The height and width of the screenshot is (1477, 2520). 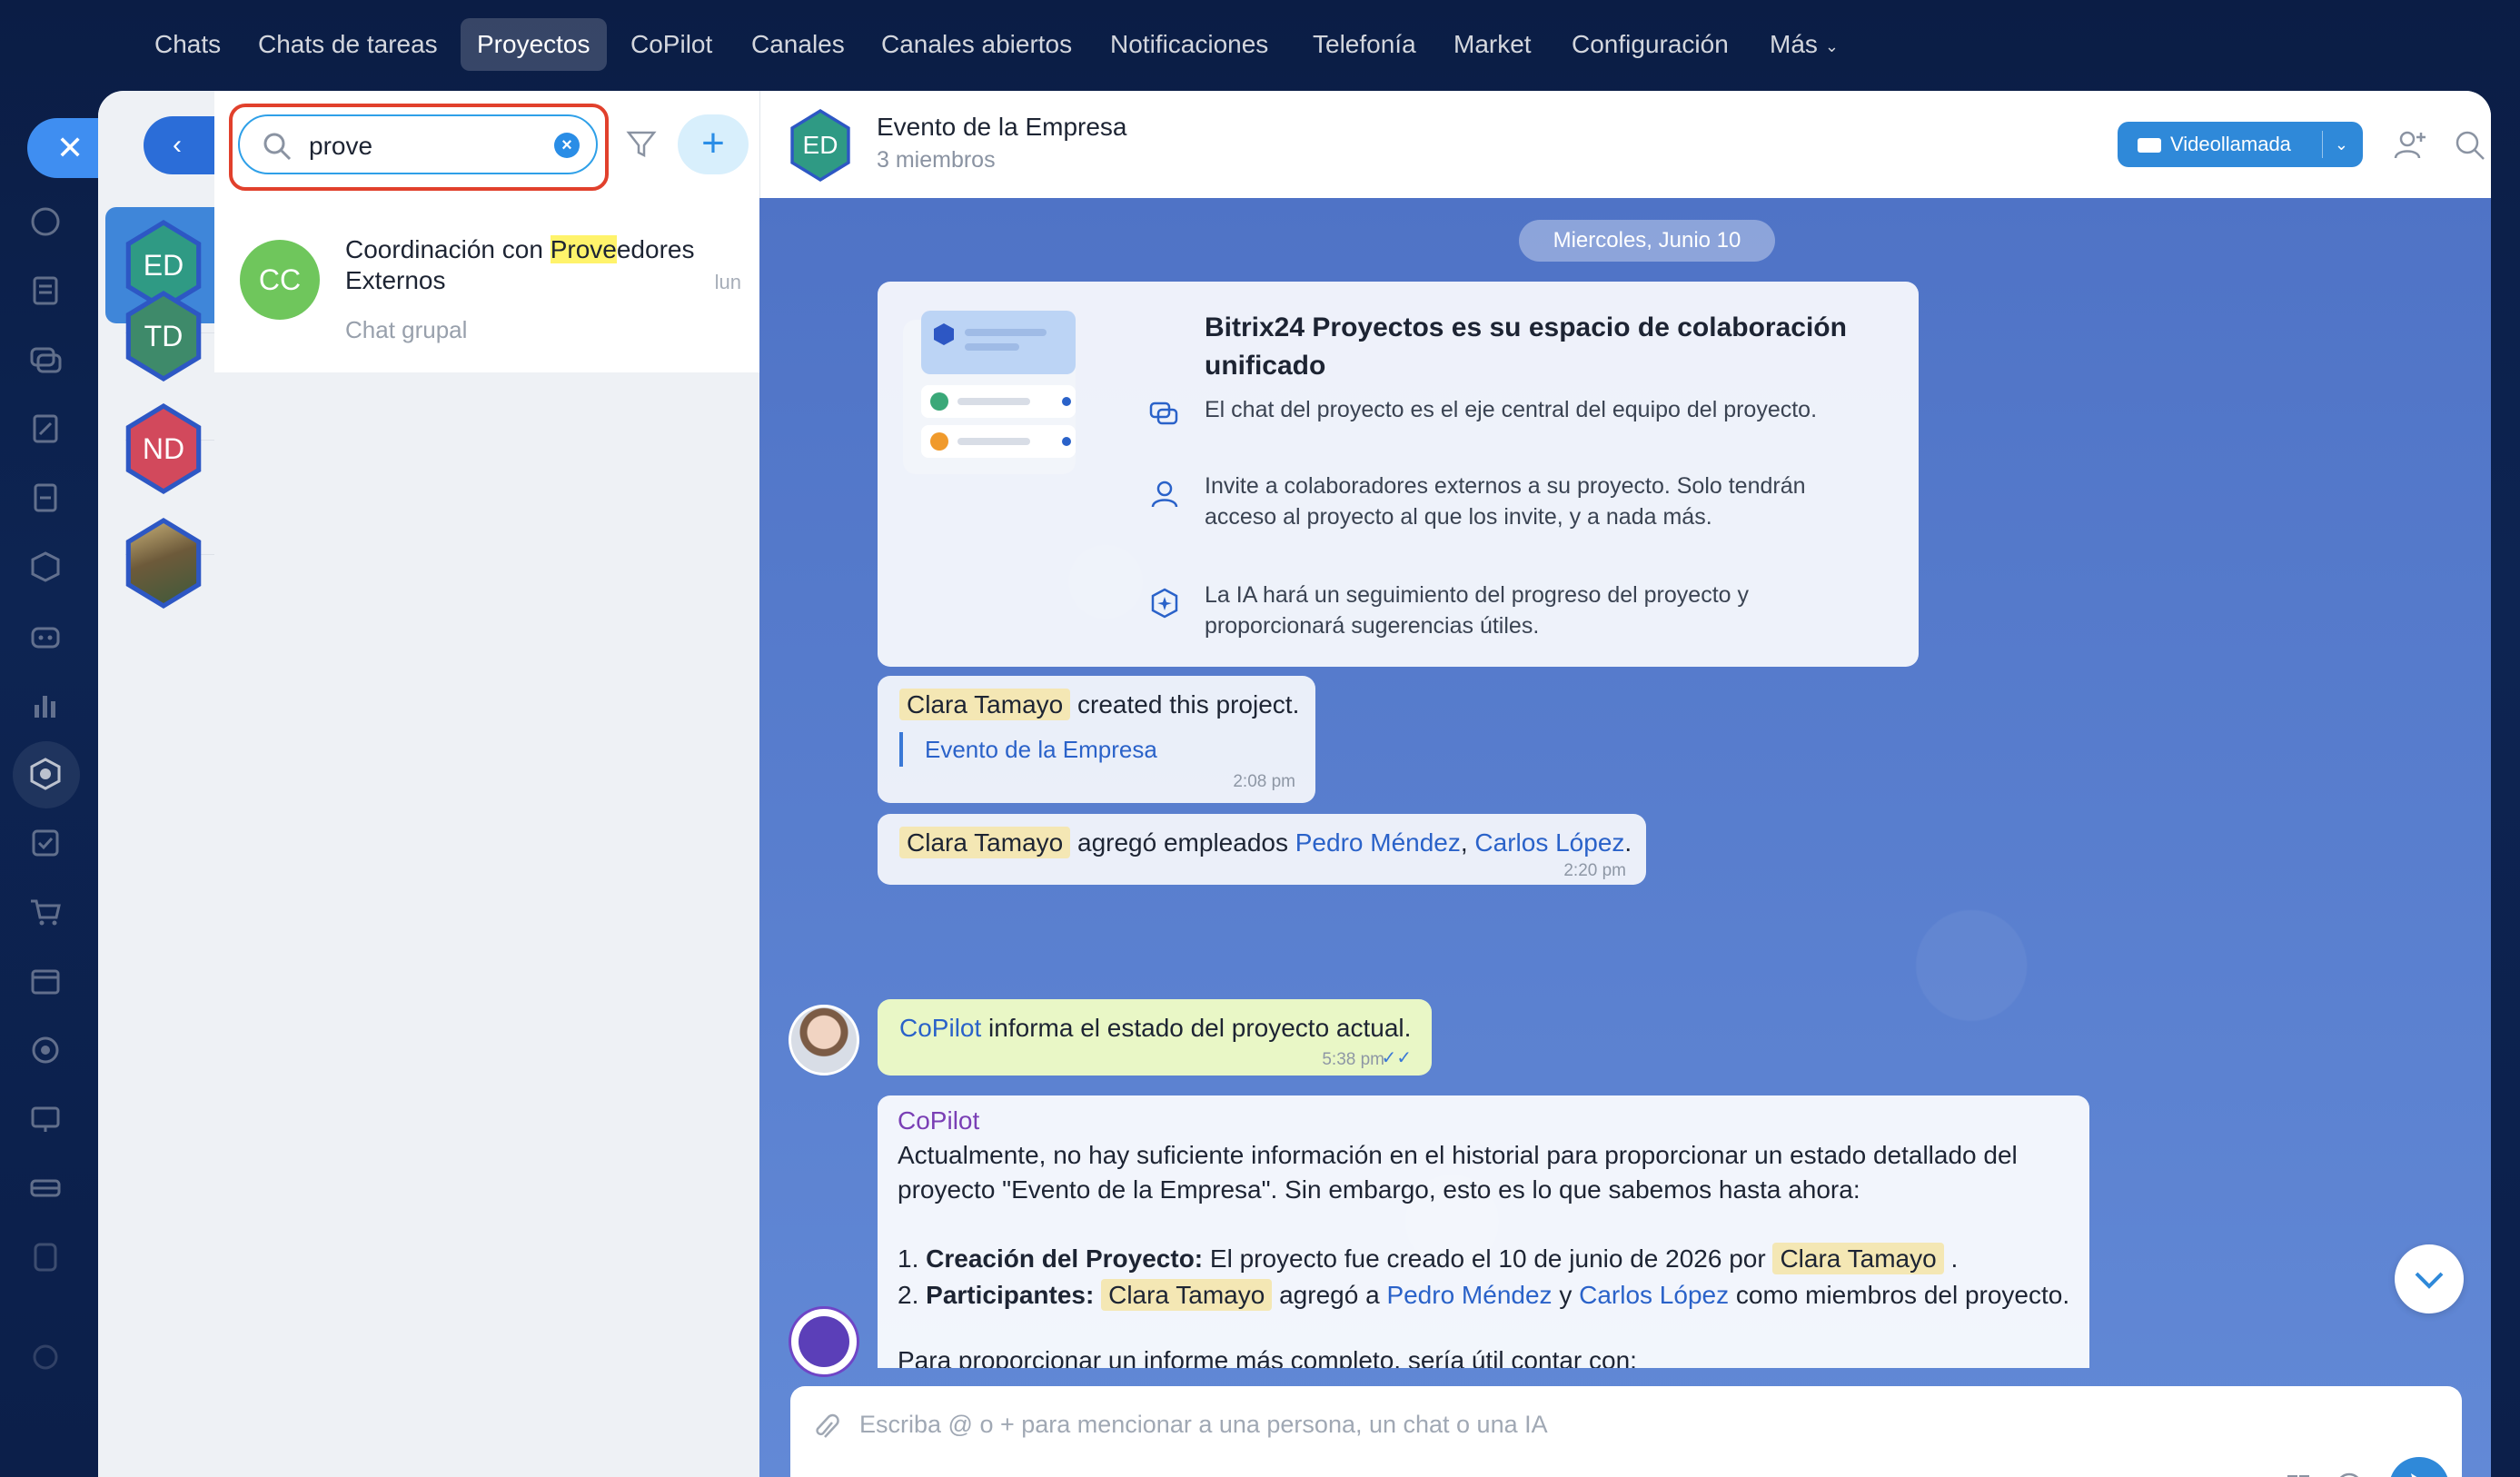 I want to click on recent-project-photo, so click(x=159, y=563).